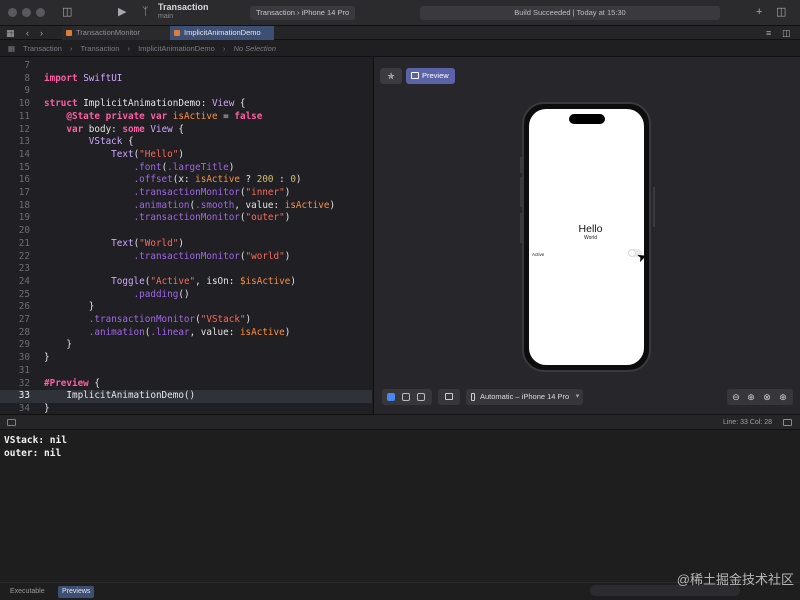 Image resolution: width=800 pixels, height=600 pixels. I want to click on console-line: VStack: nil, so click(35, 440).